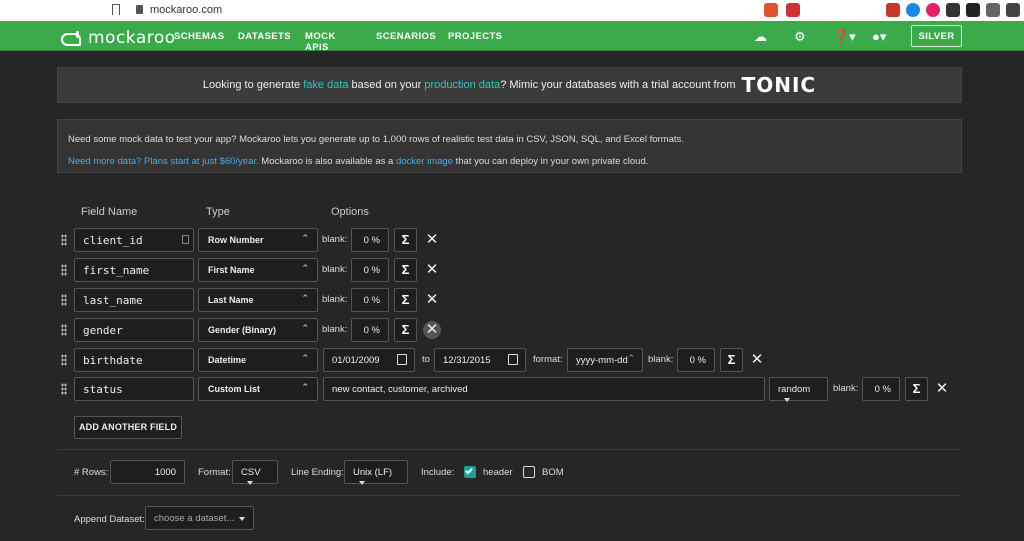 The height and width of the screenshot is (541, 1024). Describe the element at coordinates (480, 360) in the screenshot. I see `date-to-input: 12/31/2015` at that location.